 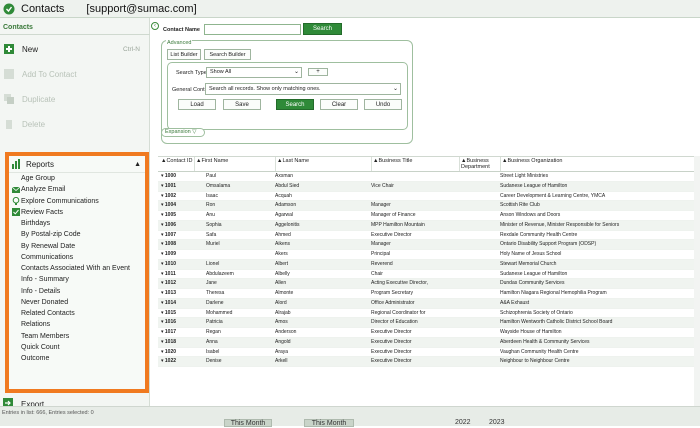 I want to click on report-item-analyze-email: Analyze Email, so click(x=77, y=189).